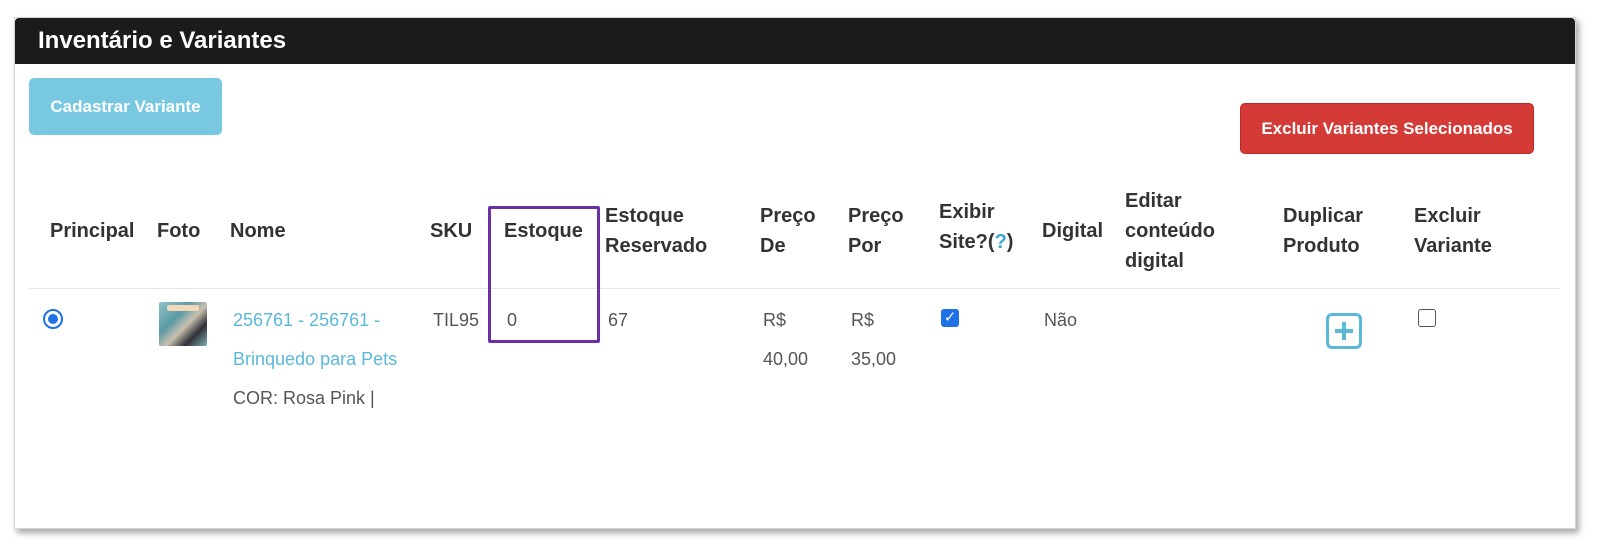 This screenshot has height=549, width=1600. I want to click on col-header-preco-de: Preço De, so click(788, 231).